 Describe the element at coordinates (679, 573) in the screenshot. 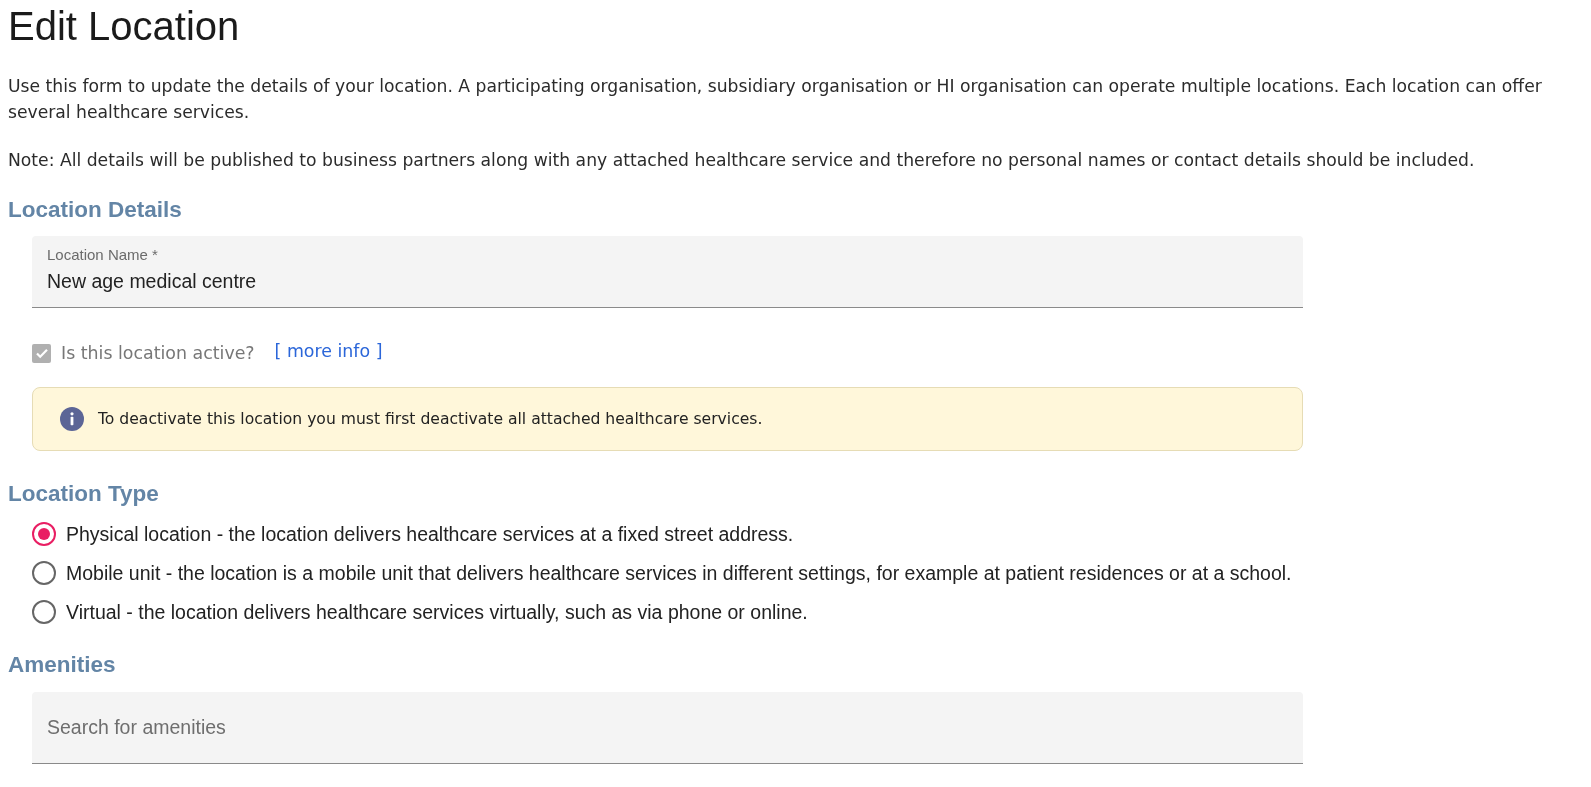

I see `radio-label: Mobile unit - the location is a mobile unit that delivers healthcare services in different settings, for example at patient residences or at a school.` at that location.